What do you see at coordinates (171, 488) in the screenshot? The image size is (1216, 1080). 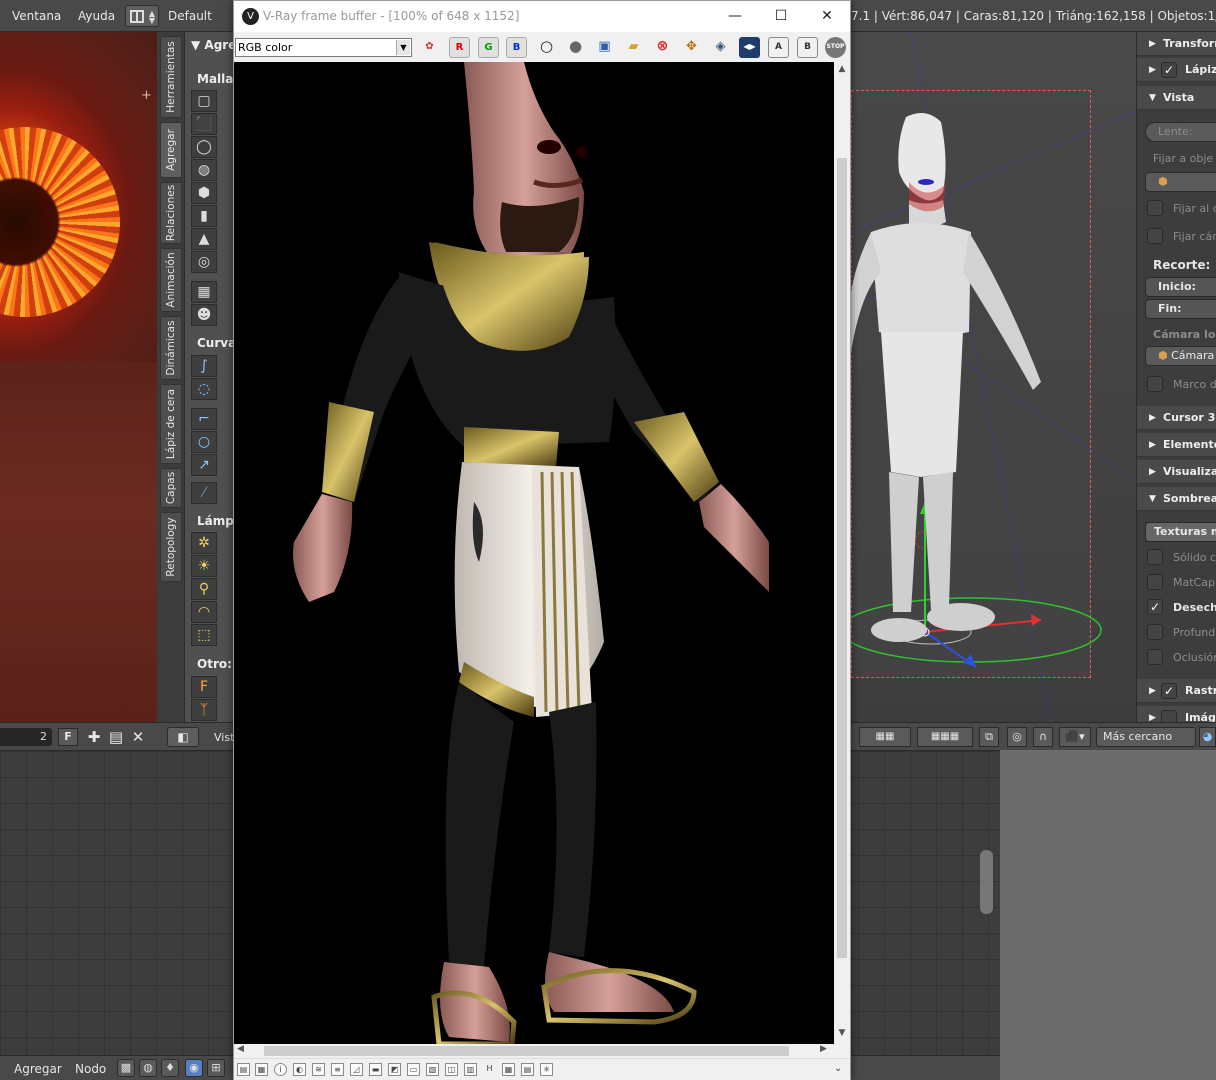 I see `tab-layers: Capas` at bounding box center [171, 488].